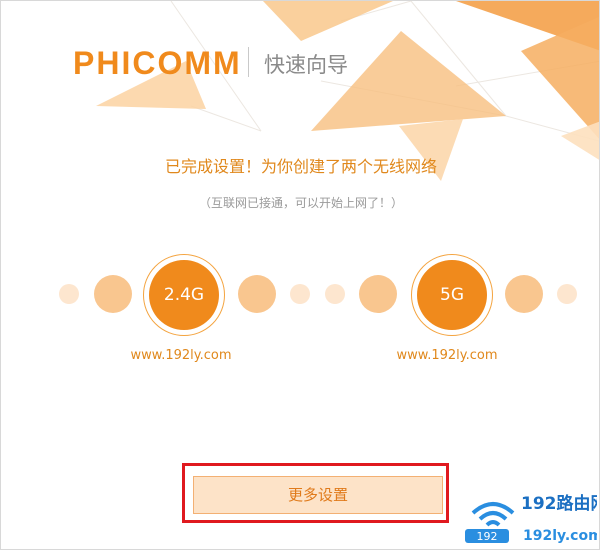 The image size is (600, 550). What do you see at coordinates (559, 503) in the screenshot?
I see `svg-text: 192路由网` at bounding box center [559, 503].